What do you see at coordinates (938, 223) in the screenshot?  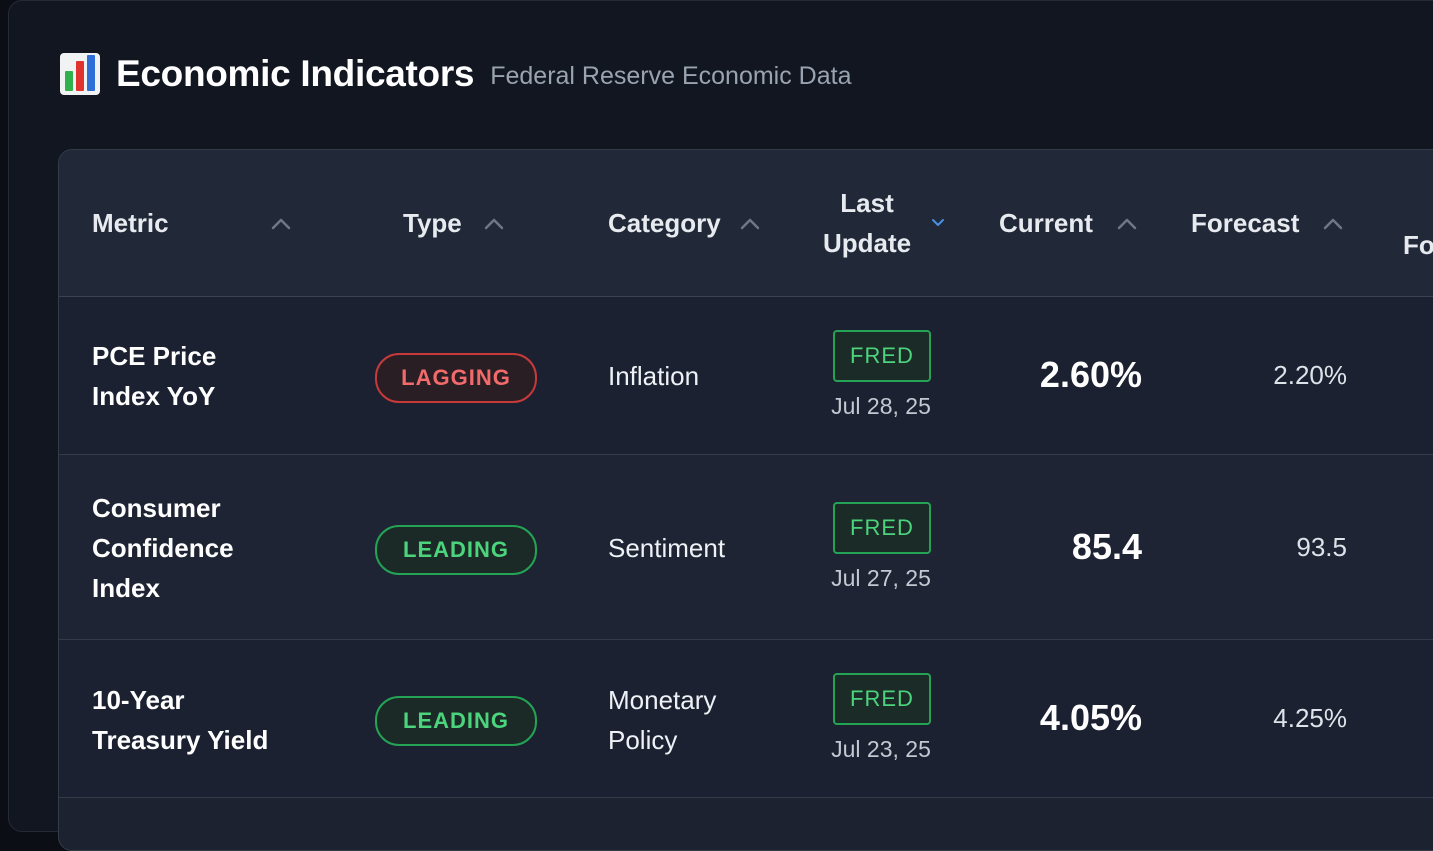 I see `sort-chevron-down-icon` at bounding box center [938, 223].